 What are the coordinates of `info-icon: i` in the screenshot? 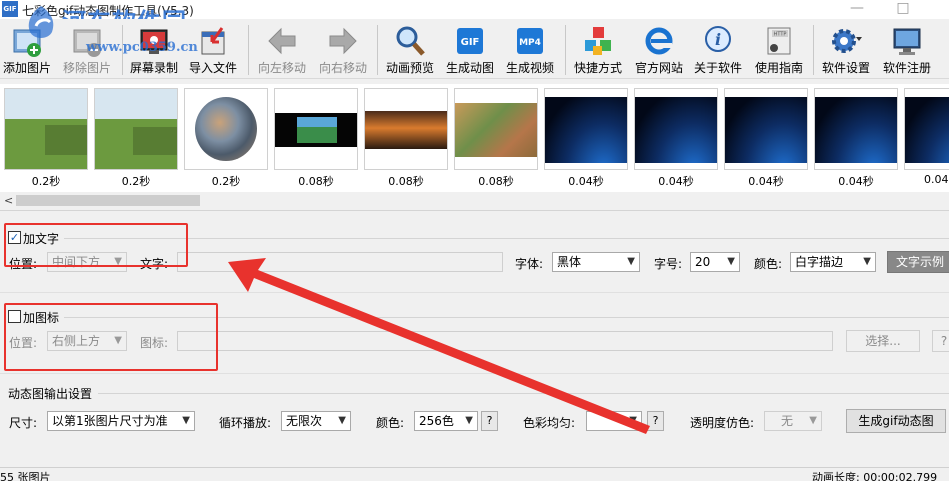 It's located at (718, 39).